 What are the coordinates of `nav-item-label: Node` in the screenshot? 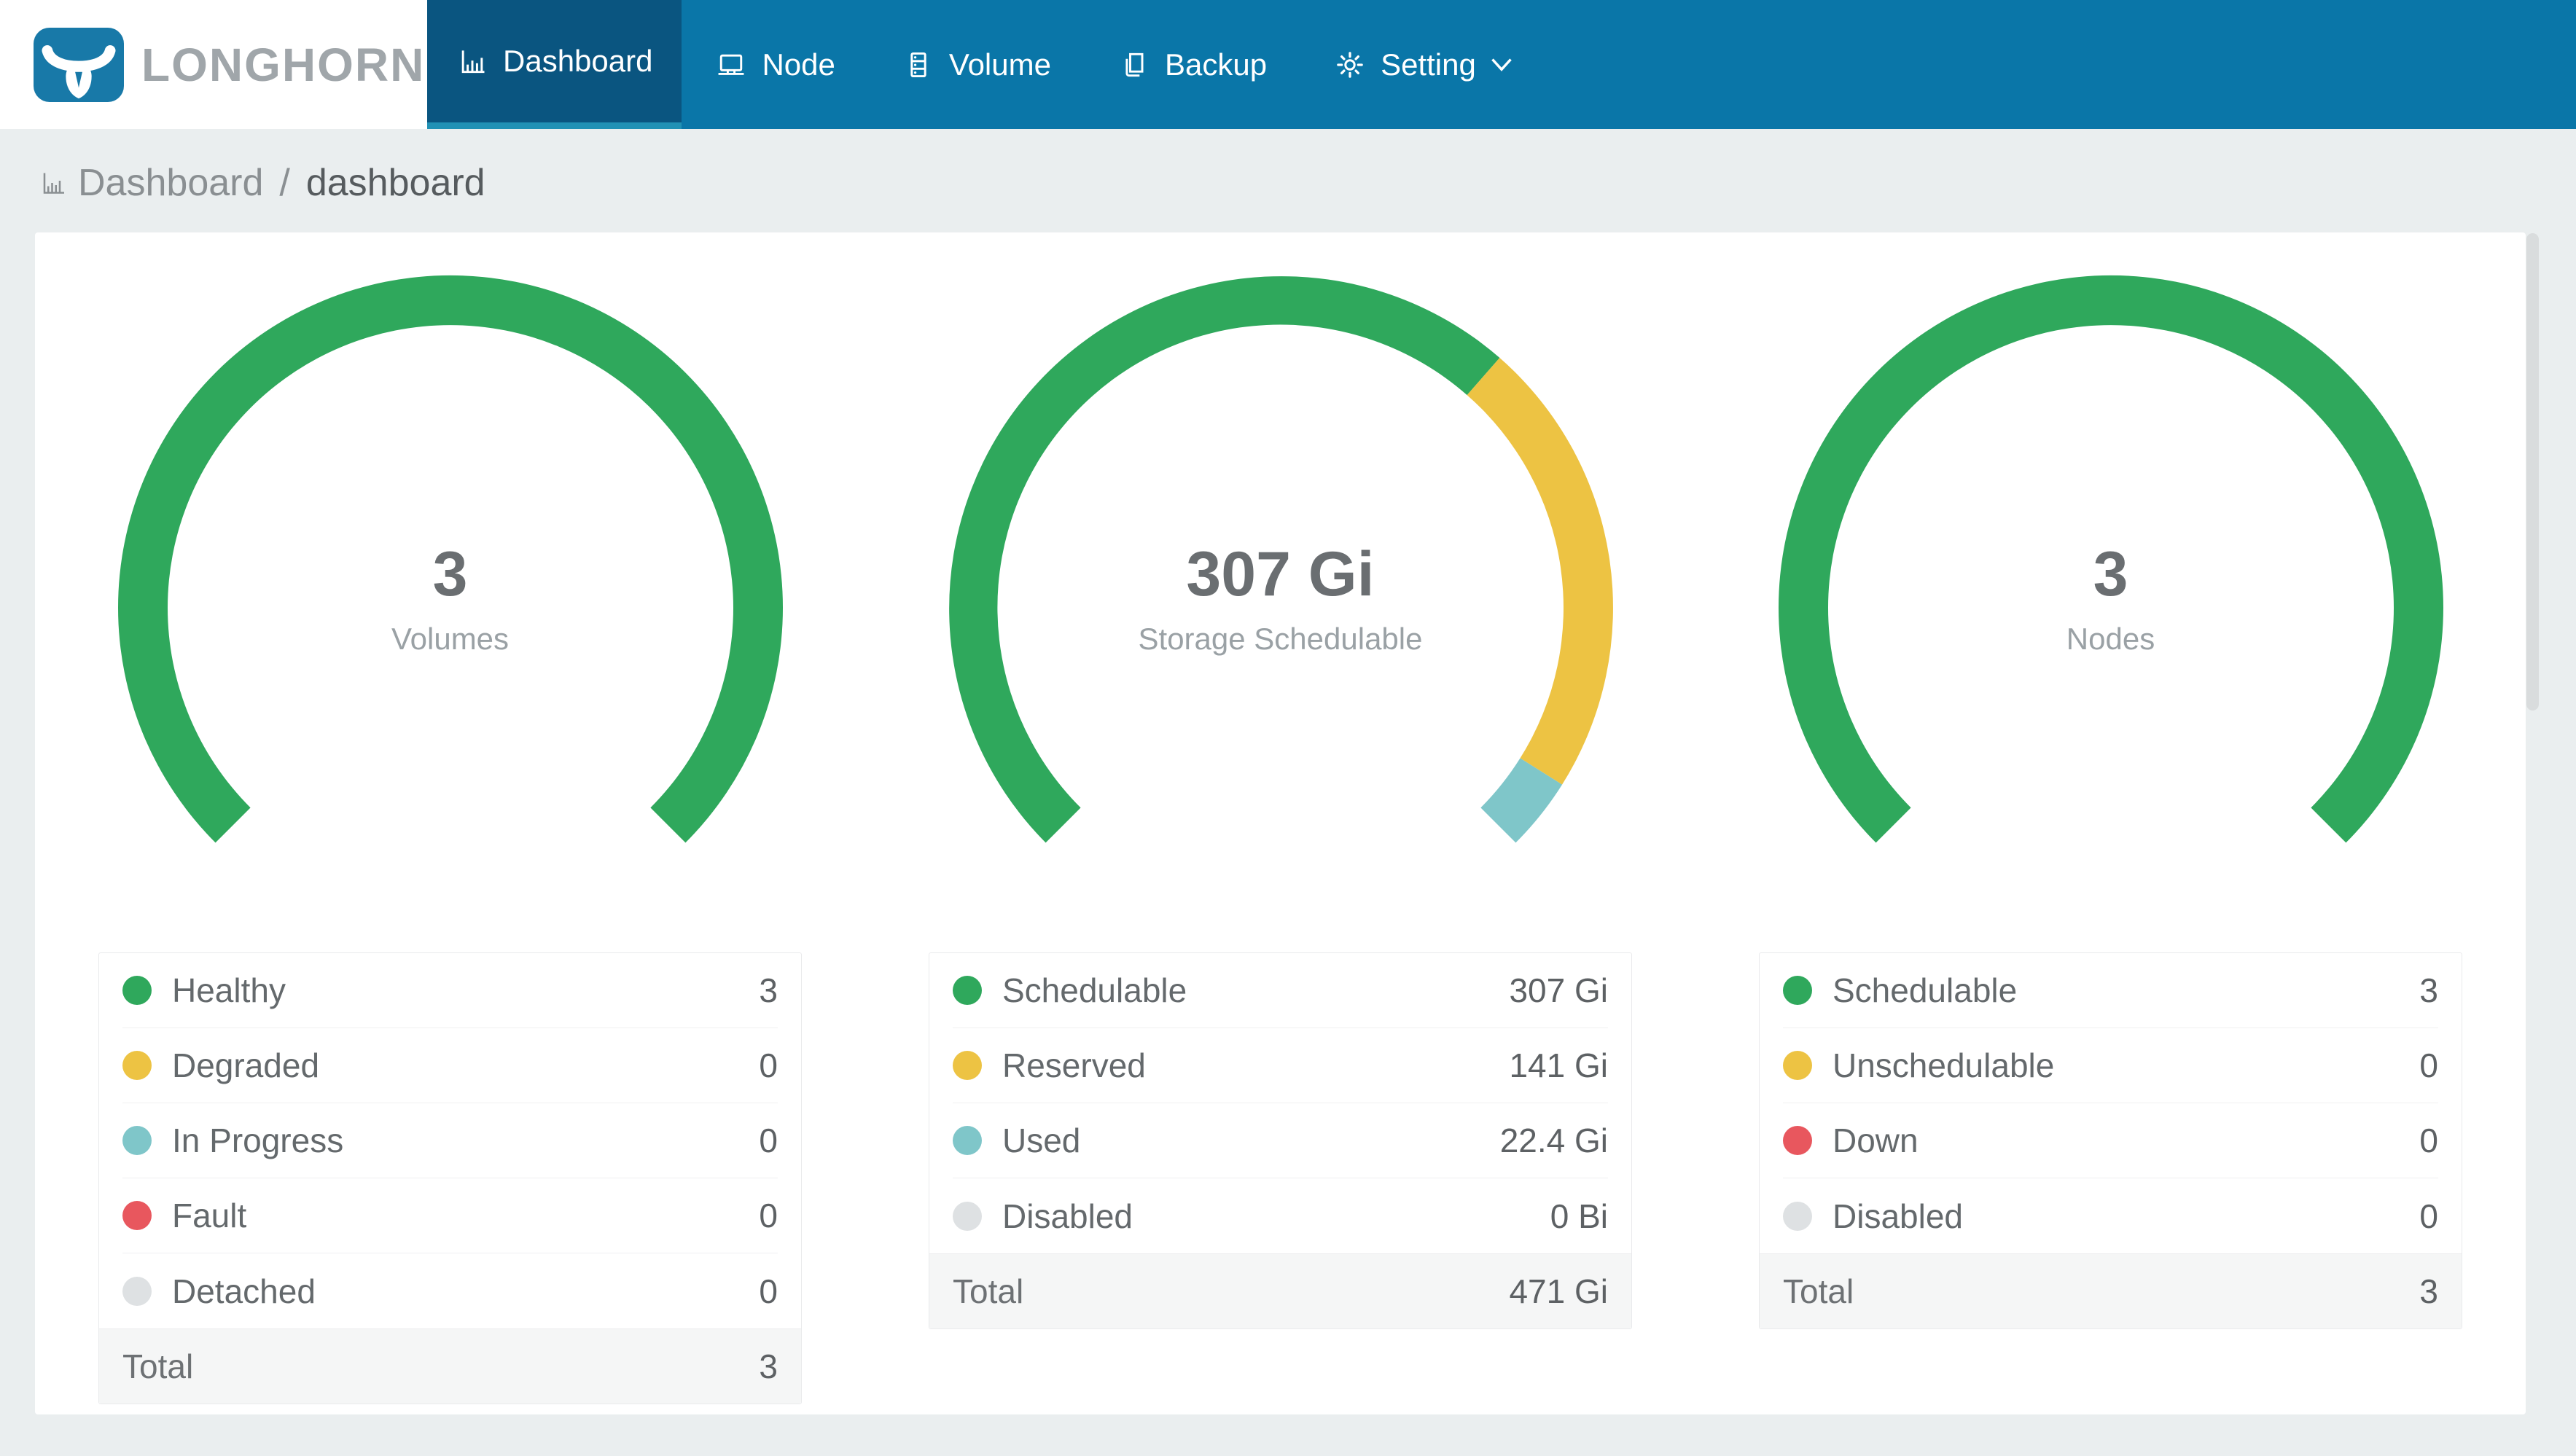 It's located at (799, 64).